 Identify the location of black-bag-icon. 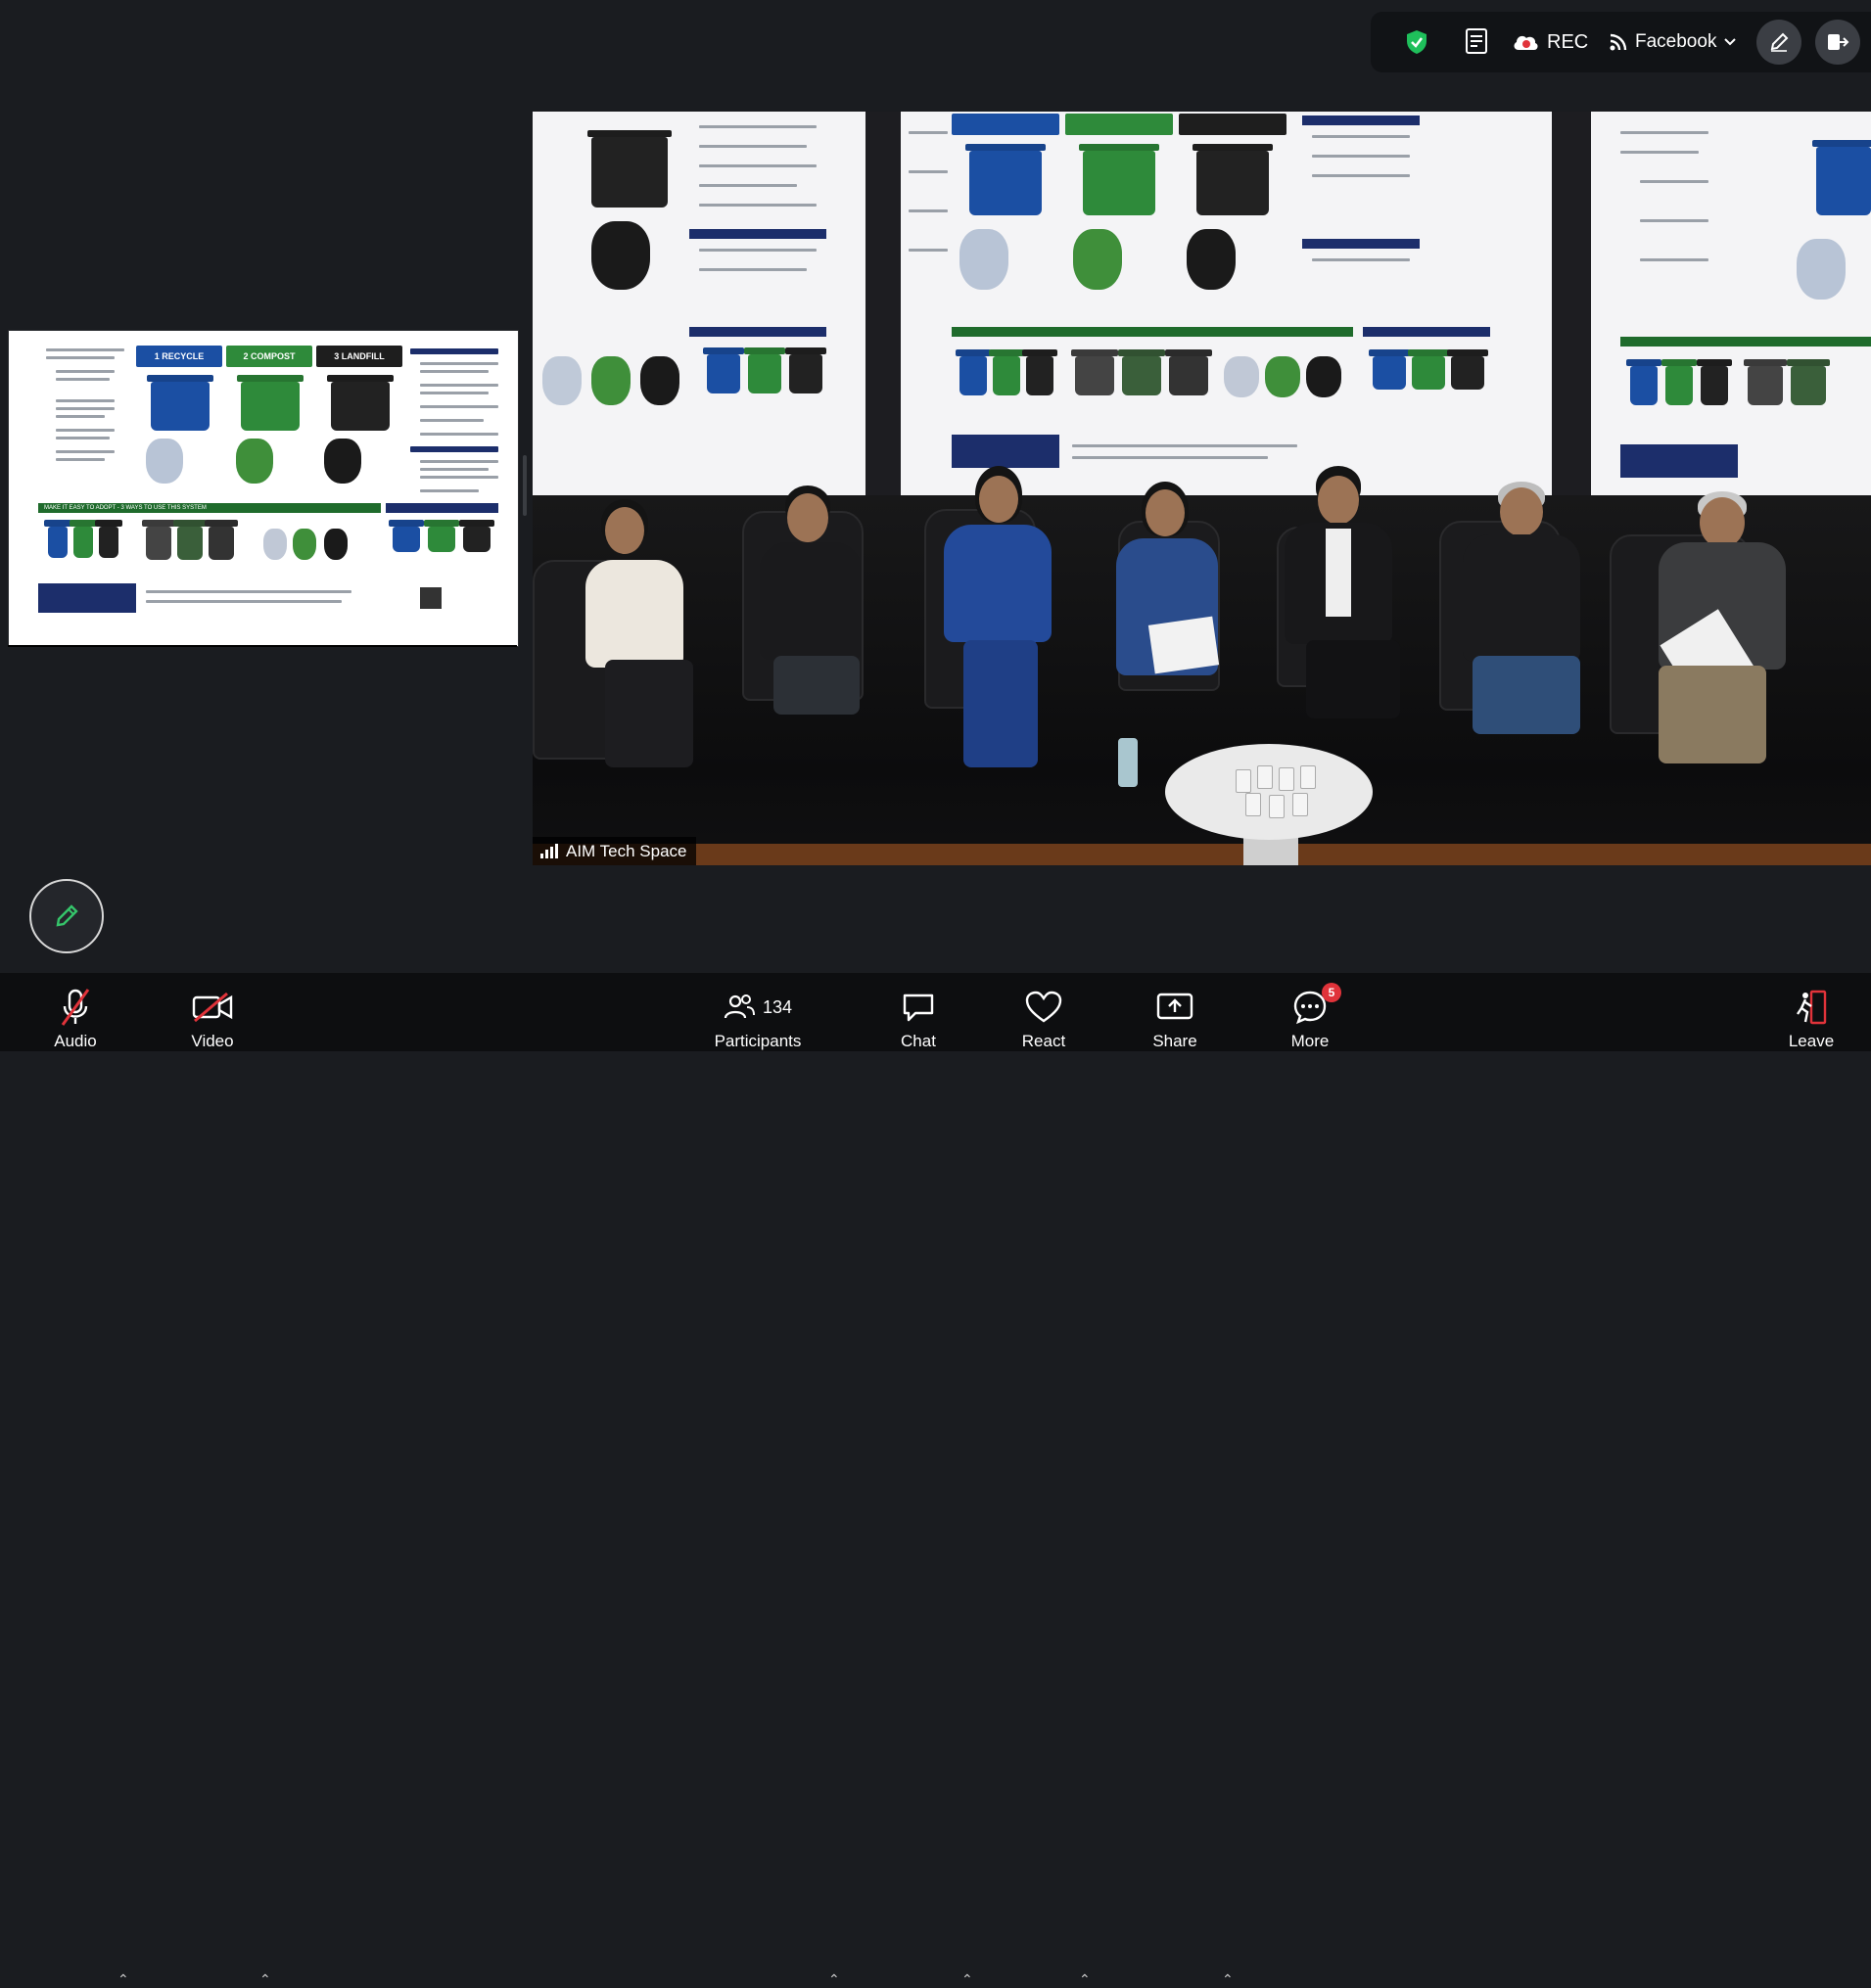
(343, 461).